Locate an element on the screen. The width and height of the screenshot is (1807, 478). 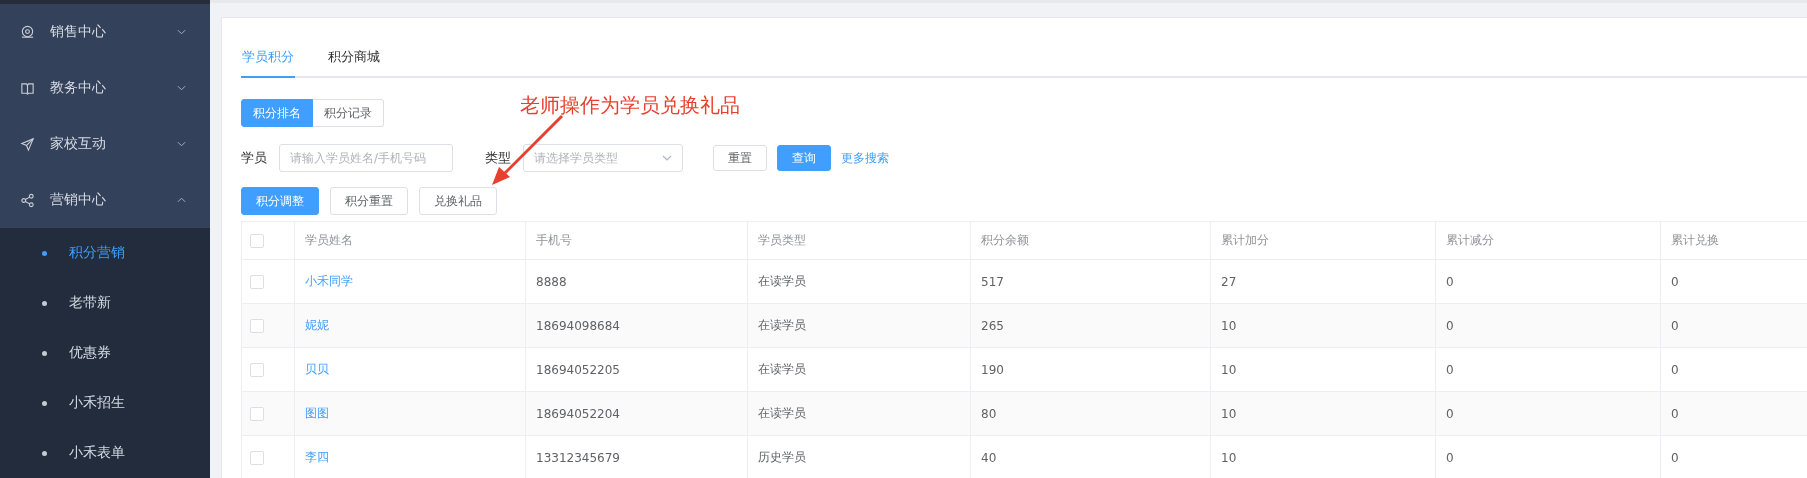
table-cell: 18694098684 is located at coordinates (637, 326).